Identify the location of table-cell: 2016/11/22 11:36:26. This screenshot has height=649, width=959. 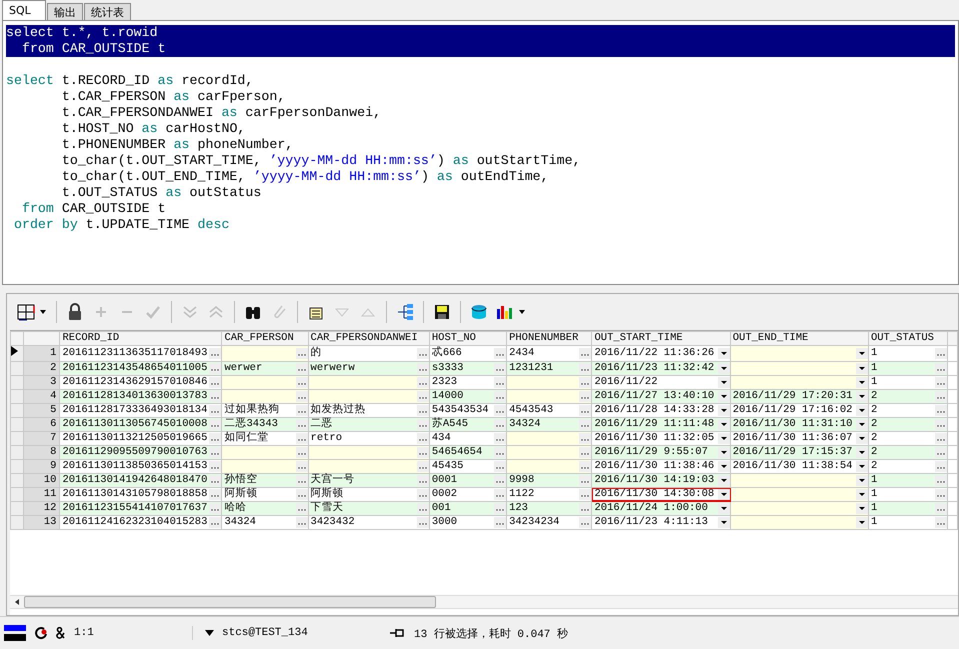
(661, 354).